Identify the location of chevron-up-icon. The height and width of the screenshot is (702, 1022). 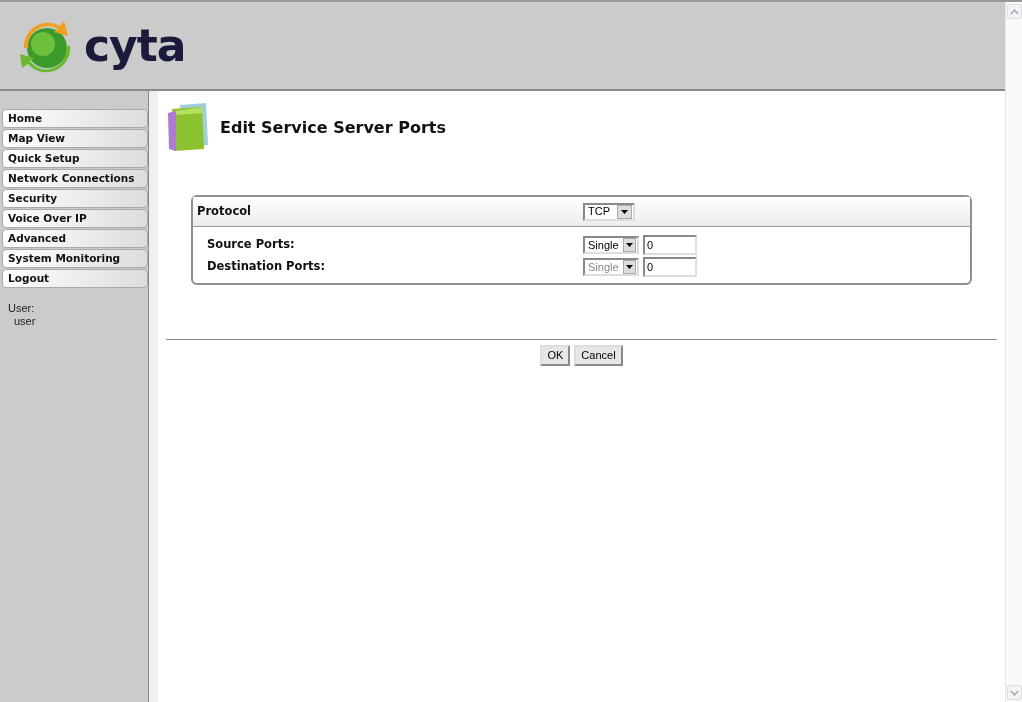
(1014, 11).